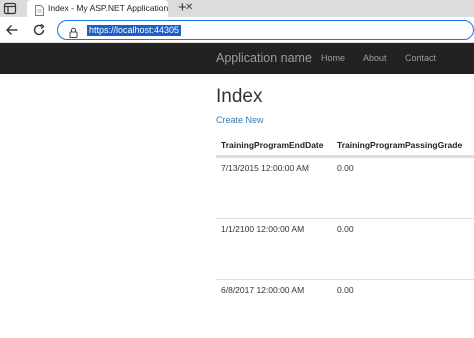  I want to click on address-bar: https://localhost:44305, so click(265, 30).